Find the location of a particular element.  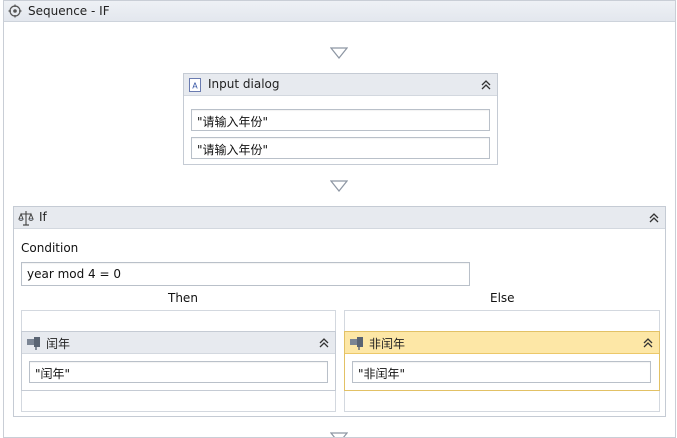

else-message-input: "非闰年" is located at coordinates (501, 372).